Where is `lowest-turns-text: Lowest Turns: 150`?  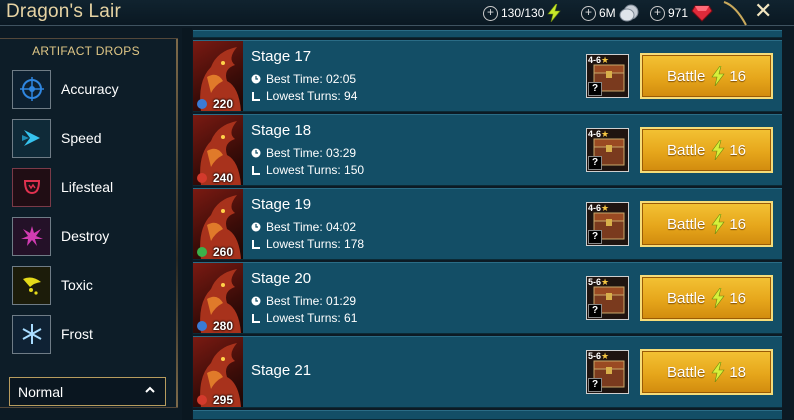
lowest-turns-text: Lowest Turns: 150 is located at coordinates (315, 170).